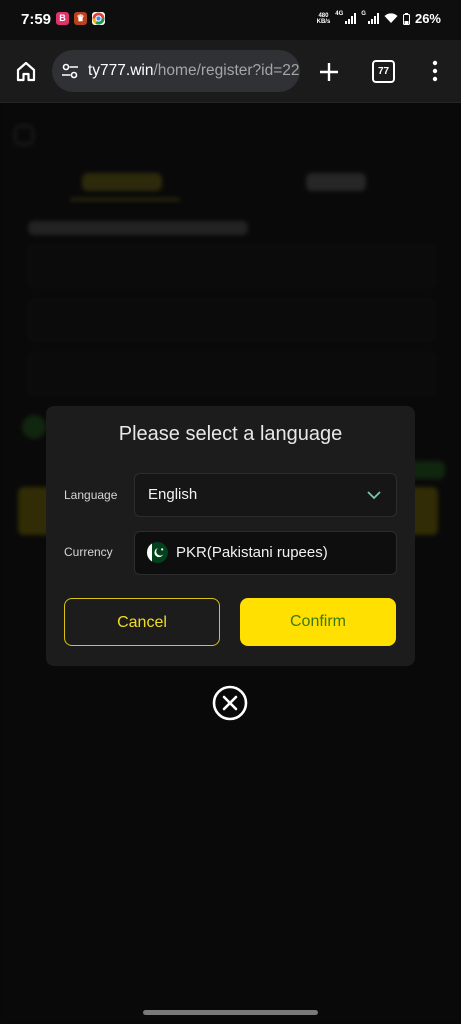  Describe the element at coordinates (351, 18) in the screenshot. I see `signal-icon` at that location.